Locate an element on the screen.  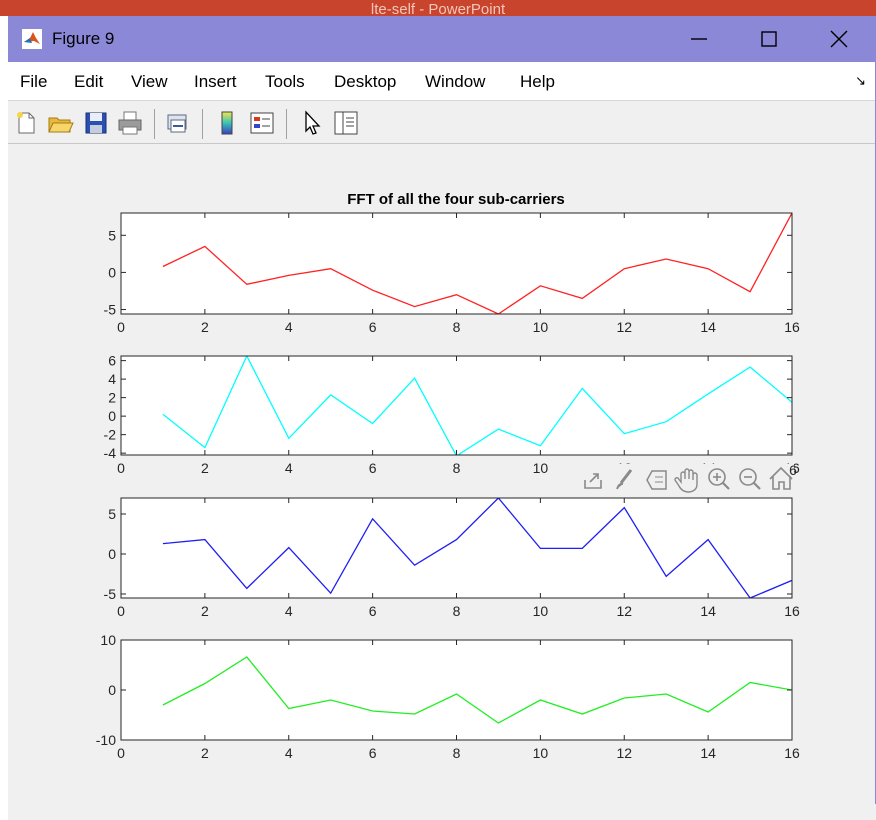
panel-icon is located at coordinates (346, 123).